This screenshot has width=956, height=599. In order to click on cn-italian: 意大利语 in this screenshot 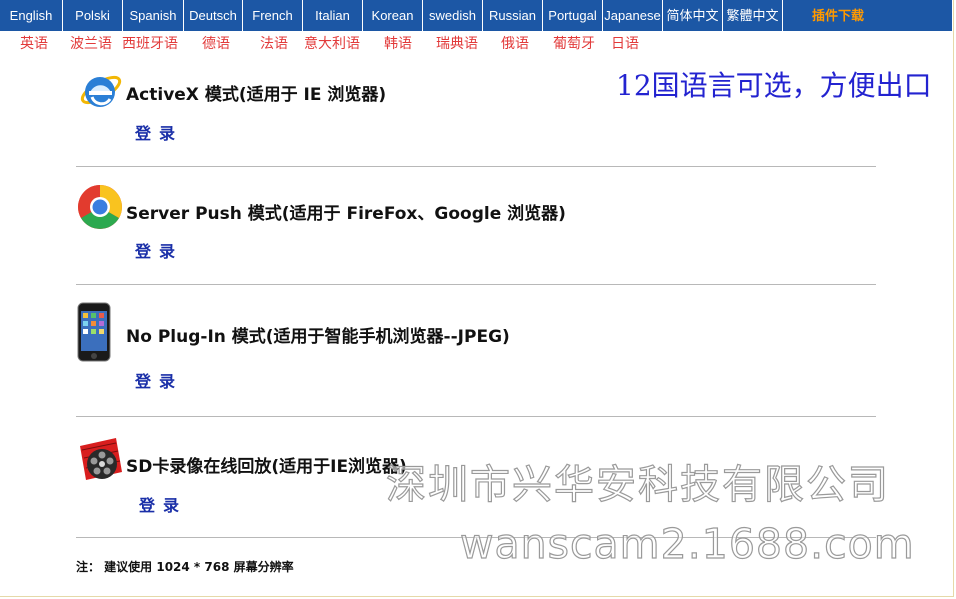, I will do `click(332, 44)`.